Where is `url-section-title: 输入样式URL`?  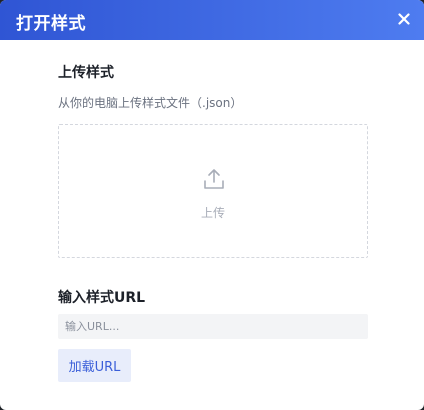
url-section-title: 输入样式URL is located at coordinates (102, 298).